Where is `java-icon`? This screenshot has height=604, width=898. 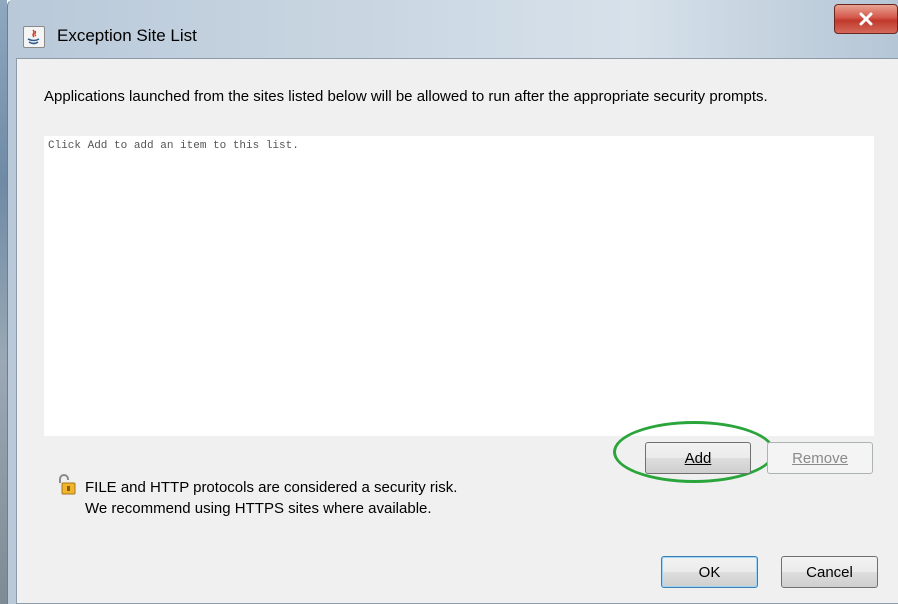
java-icon is located at coordinates (34, 37).